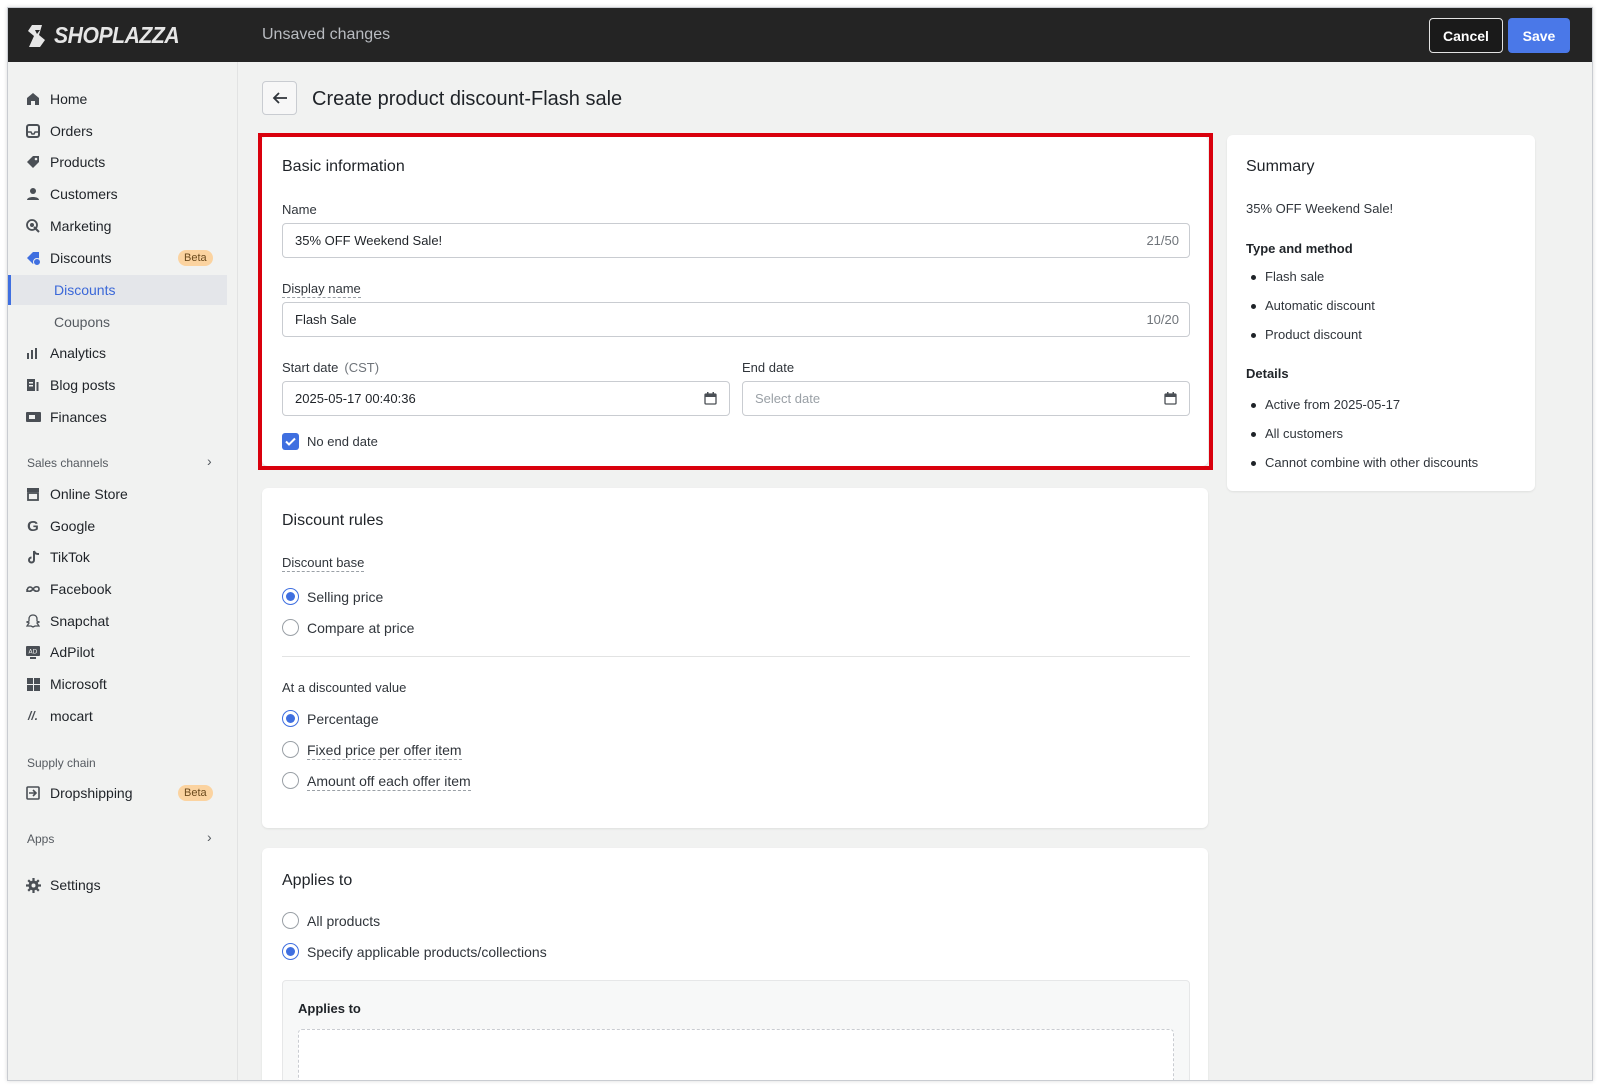 The height and width of the screenshot is (1088, 1600). Describe the element at coordinates (118, 589) in the screenshot. I see `sidebar-item-facebook: Facebook` at that location.